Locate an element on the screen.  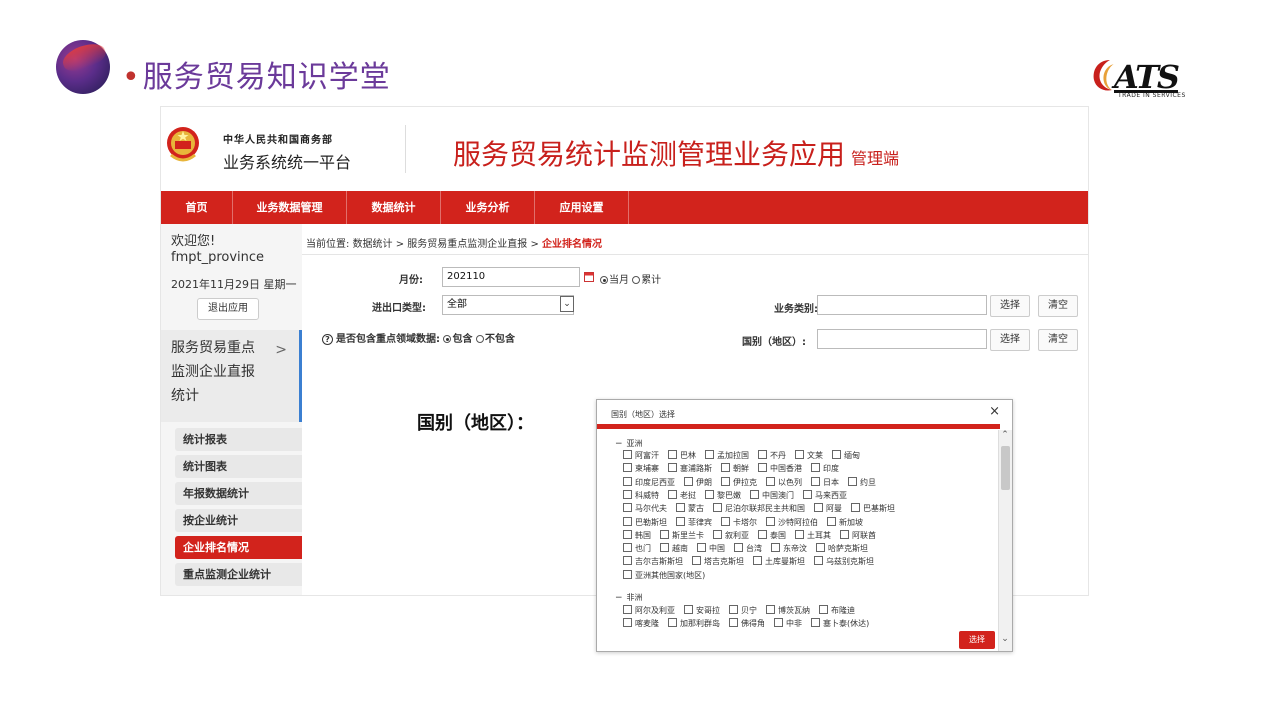
africa-country-checkbox: 塞卜泰(休达) is located at coordinates (840, 623).